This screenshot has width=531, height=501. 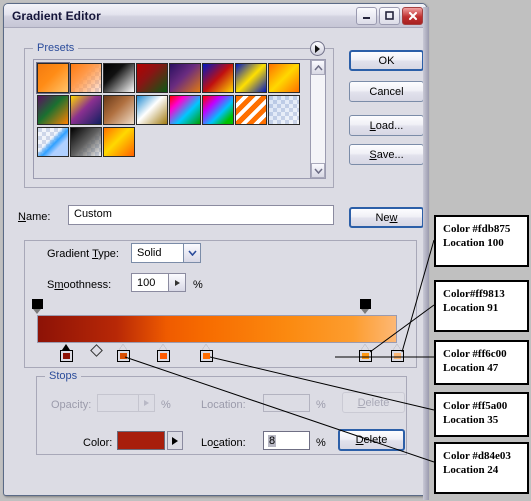 I want to click on opacity-location-percent-label: %, so click(x=321, y=405).